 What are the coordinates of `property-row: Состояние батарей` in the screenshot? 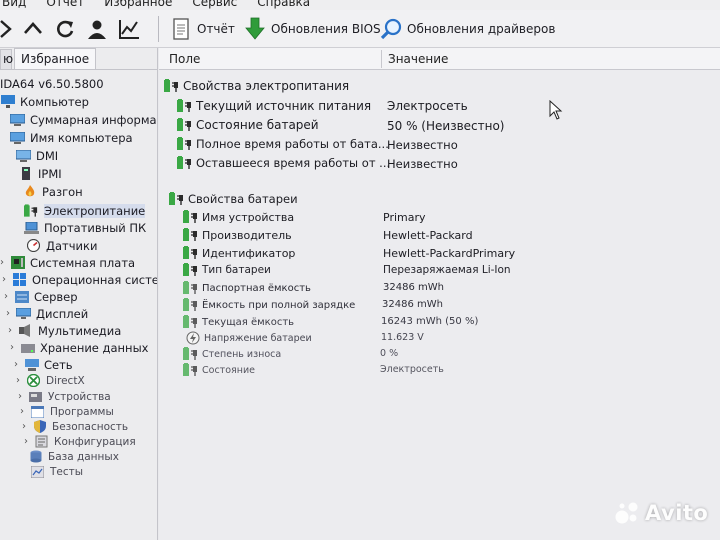 It's located at (248, 125).